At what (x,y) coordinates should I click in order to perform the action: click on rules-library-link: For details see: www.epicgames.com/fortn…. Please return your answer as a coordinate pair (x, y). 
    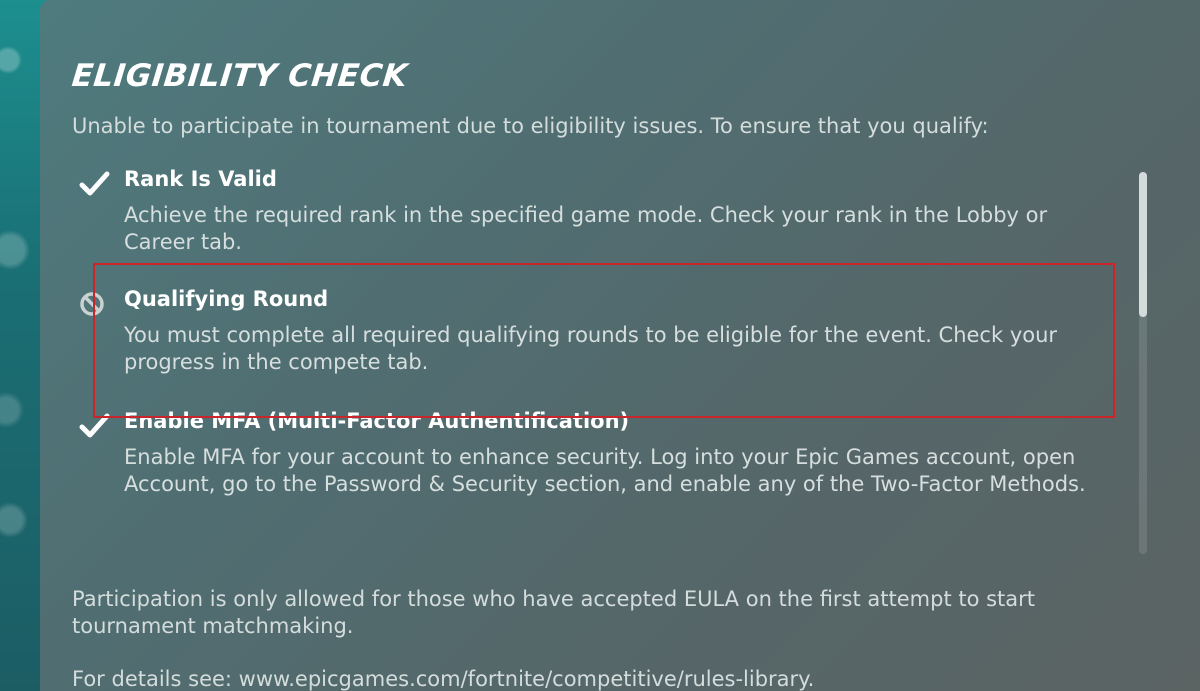
    Looking at the image, I should click on (443, 679).